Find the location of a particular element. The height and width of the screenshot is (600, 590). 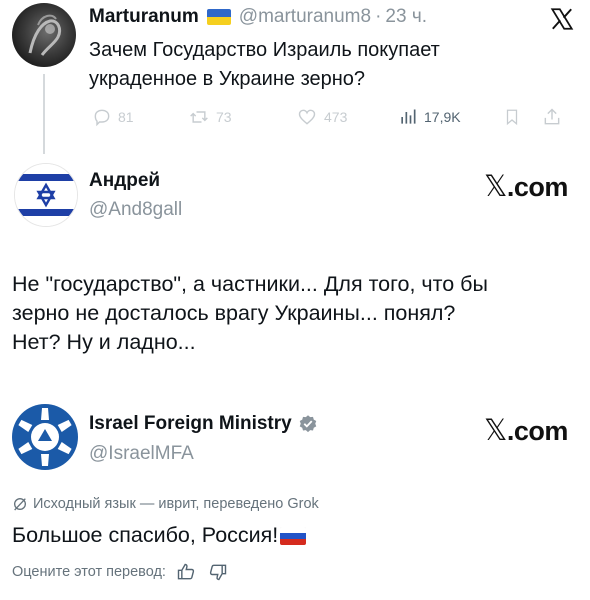

translation-note: Исходный язык — иврит, переведено Grok is located at coordinates (165, 504).